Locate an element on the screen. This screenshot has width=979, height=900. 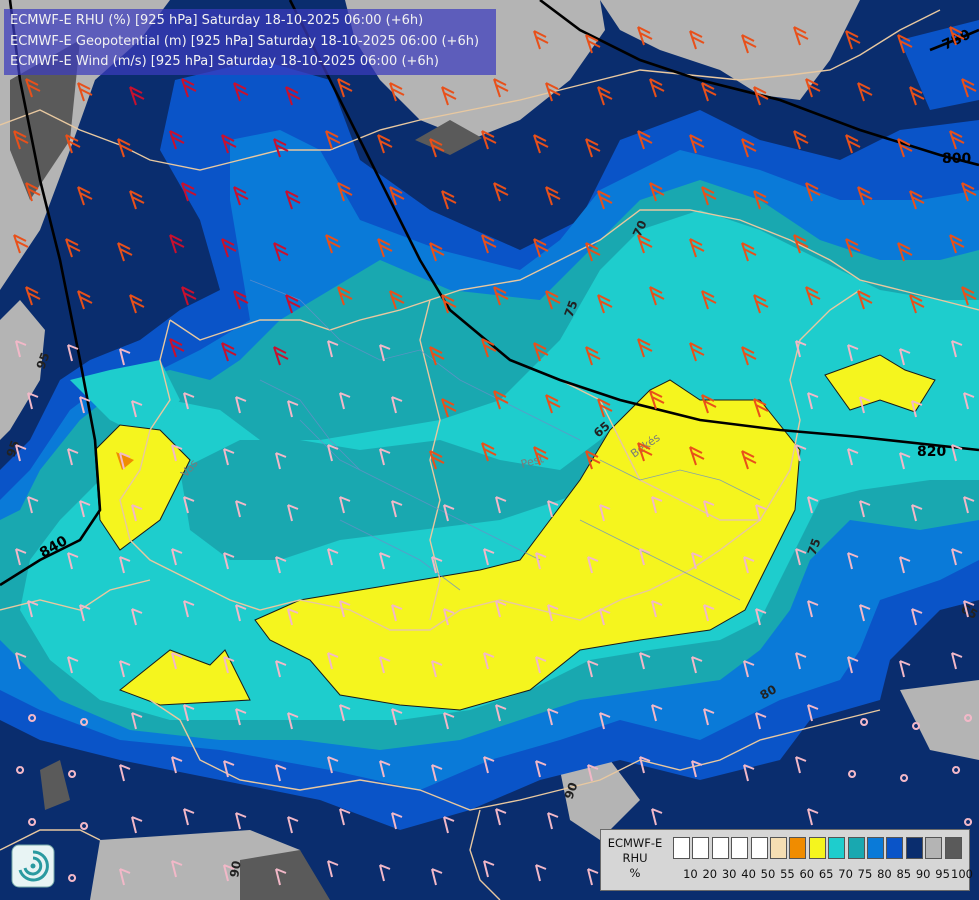
legend-tick: 10 is located at coordinates (690, 874).